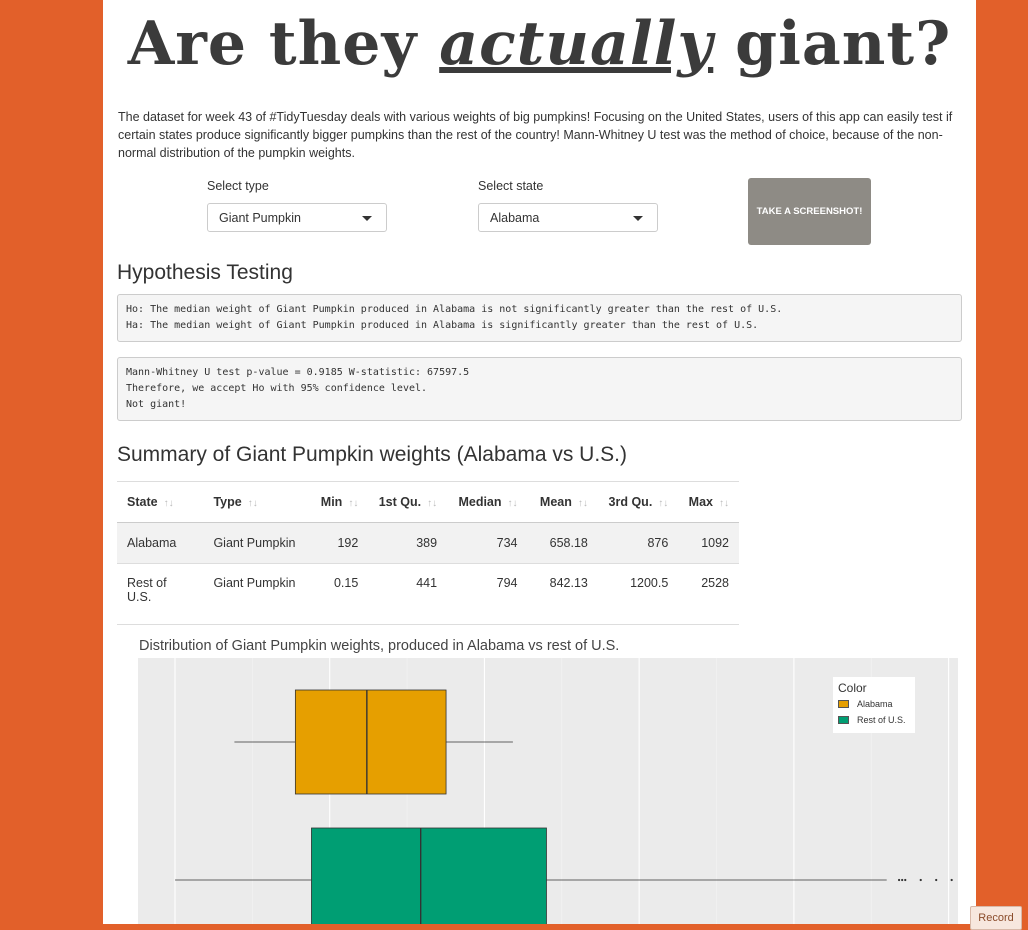 This screenshot has width=1028, height=930. What do you see at coordinates (156, 404) in the screenshot?
I see `result-line-3: Not giant!` at bounding box center [156, 404].